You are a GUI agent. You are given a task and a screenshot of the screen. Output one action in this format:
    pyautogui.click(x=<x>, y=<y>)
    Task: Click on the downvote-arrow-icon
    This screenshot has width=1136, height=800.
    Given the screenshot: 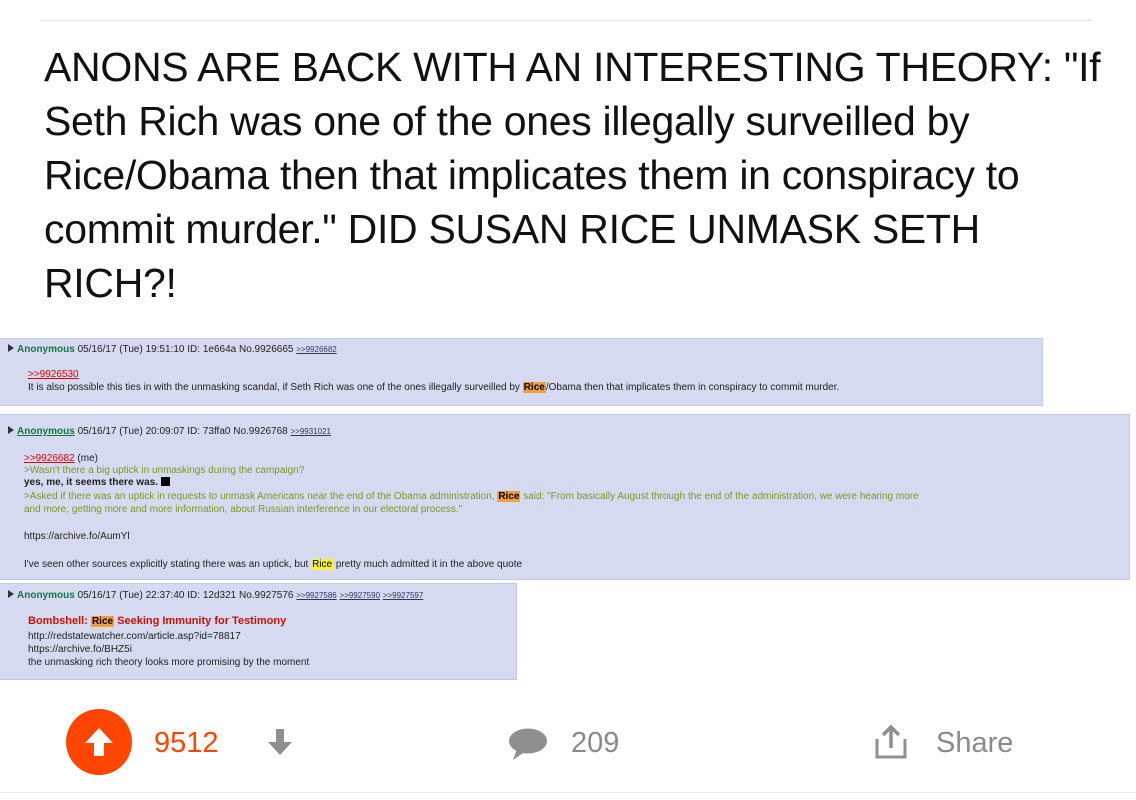 What is the action you would take?
    pyautogui.click(x=280, y=742)
    